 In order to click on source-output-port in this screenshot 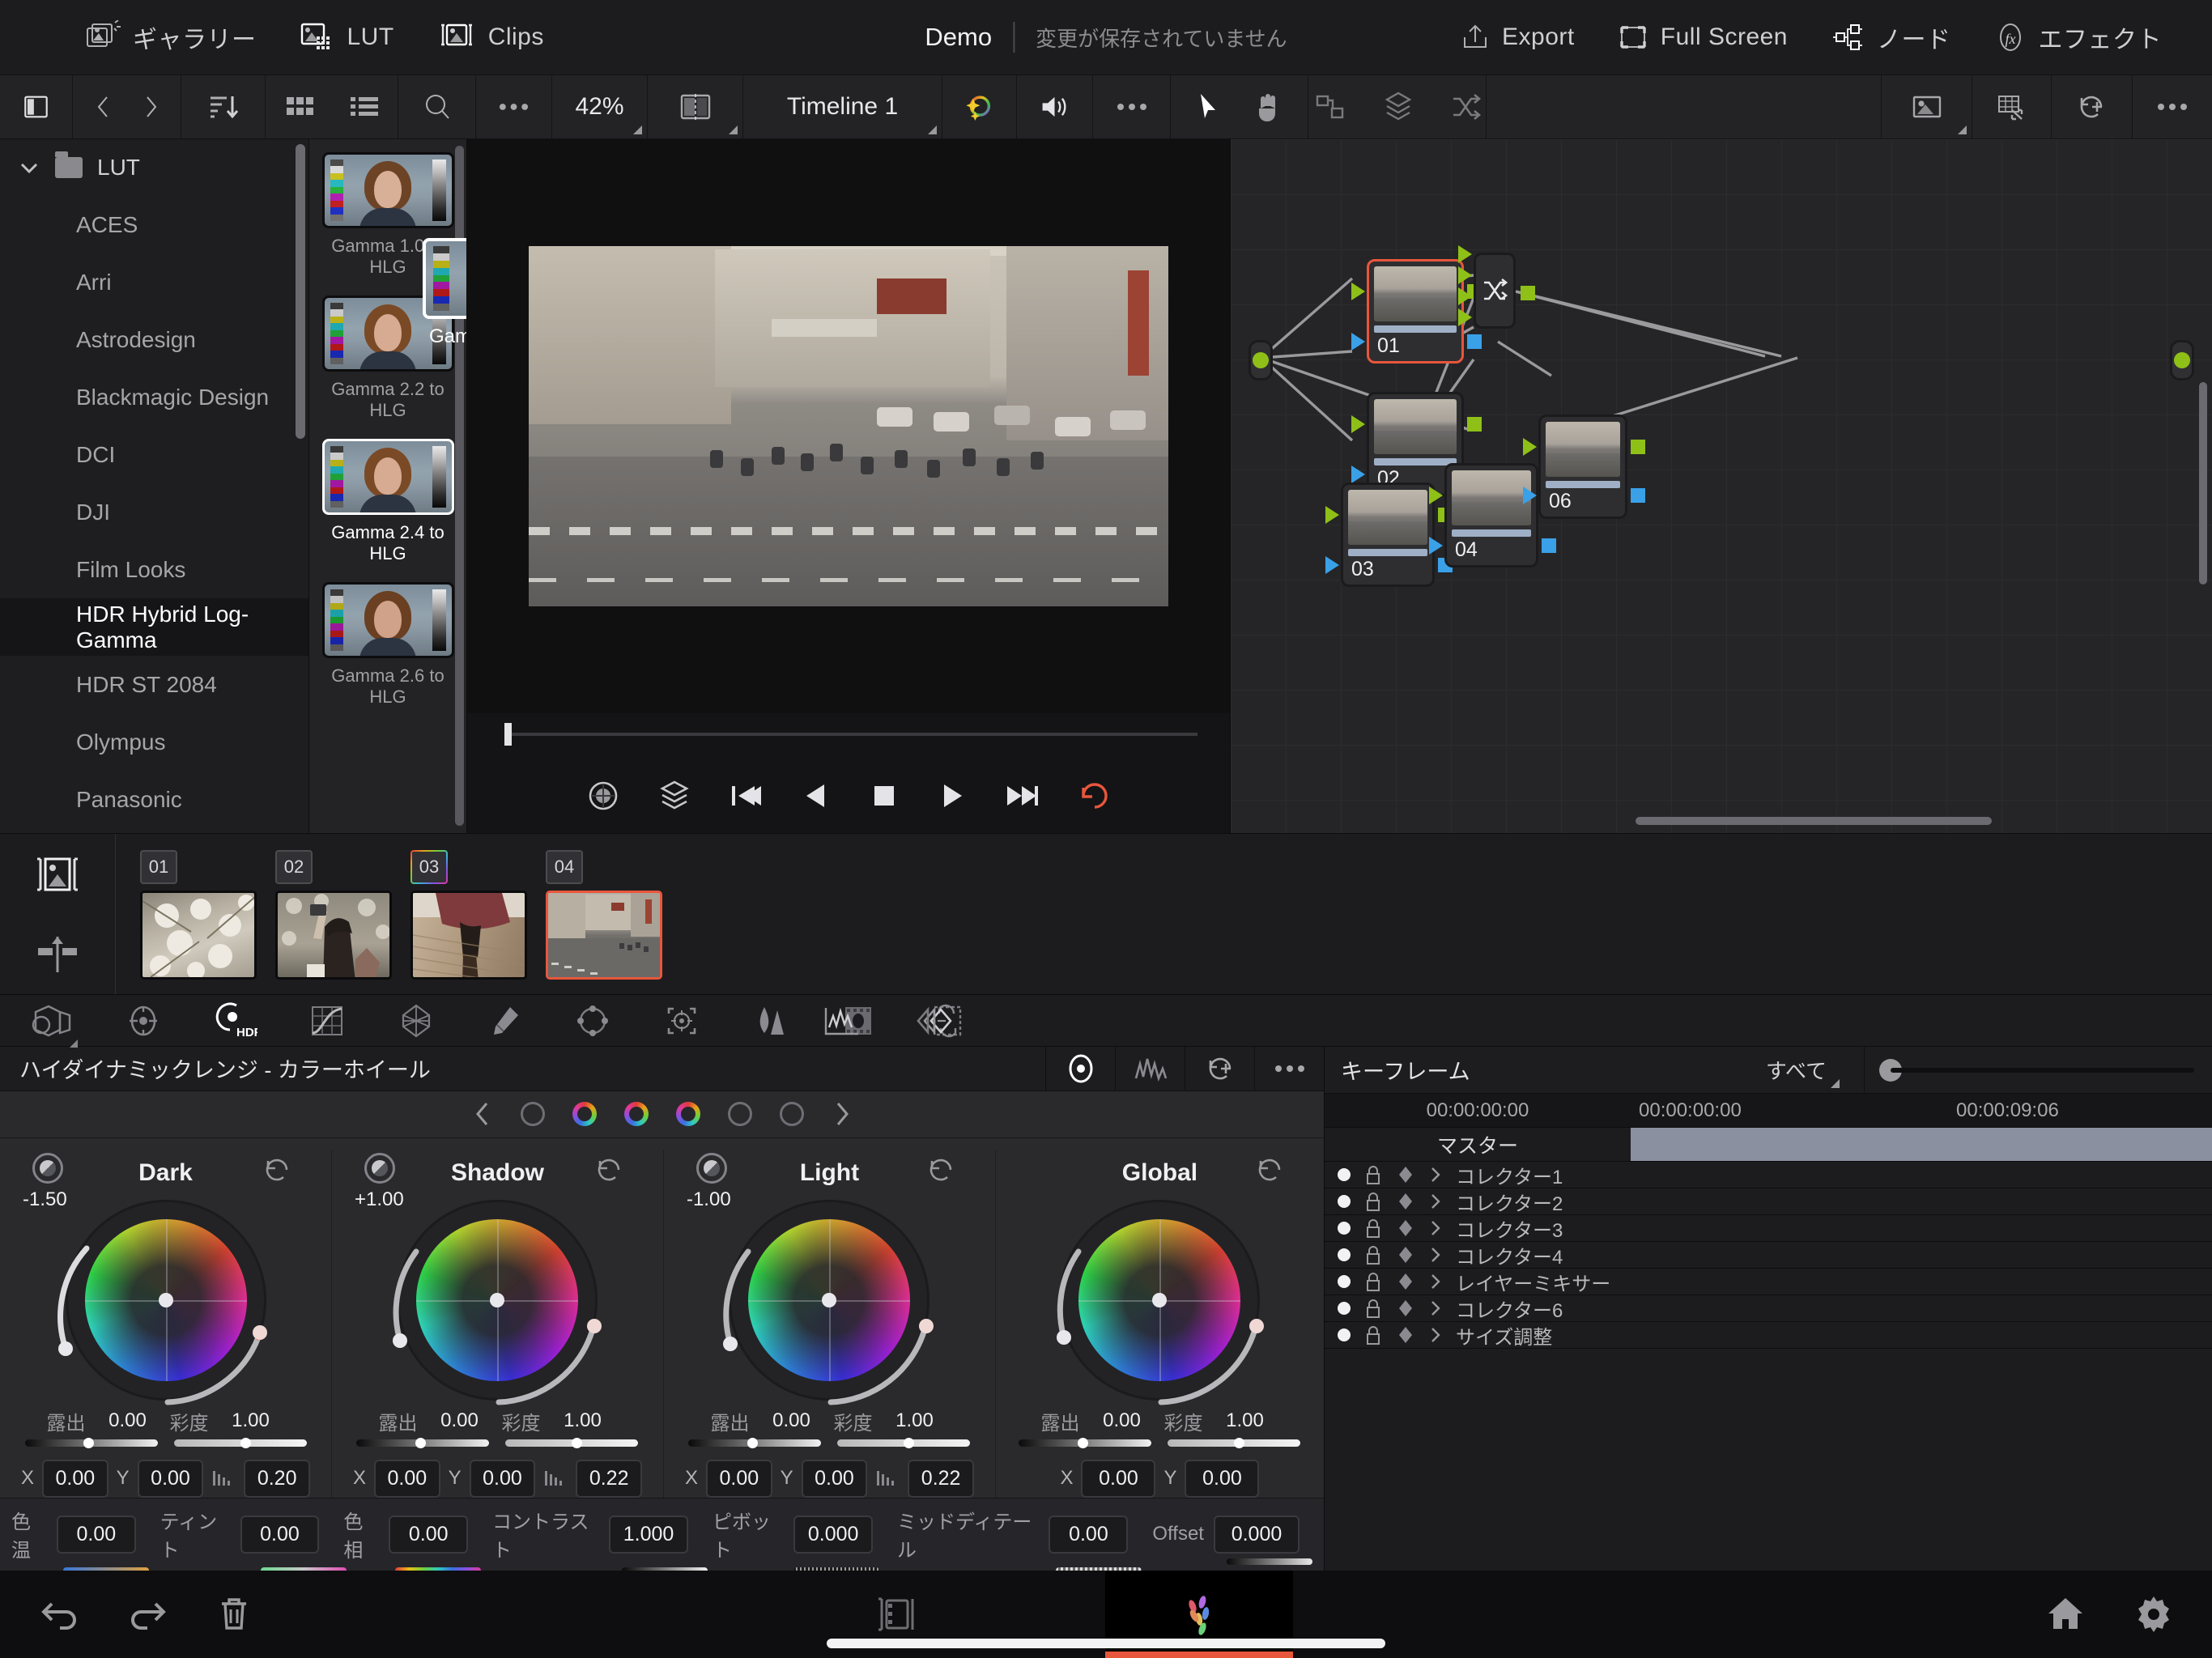, I will do `click(1261, 360)`.